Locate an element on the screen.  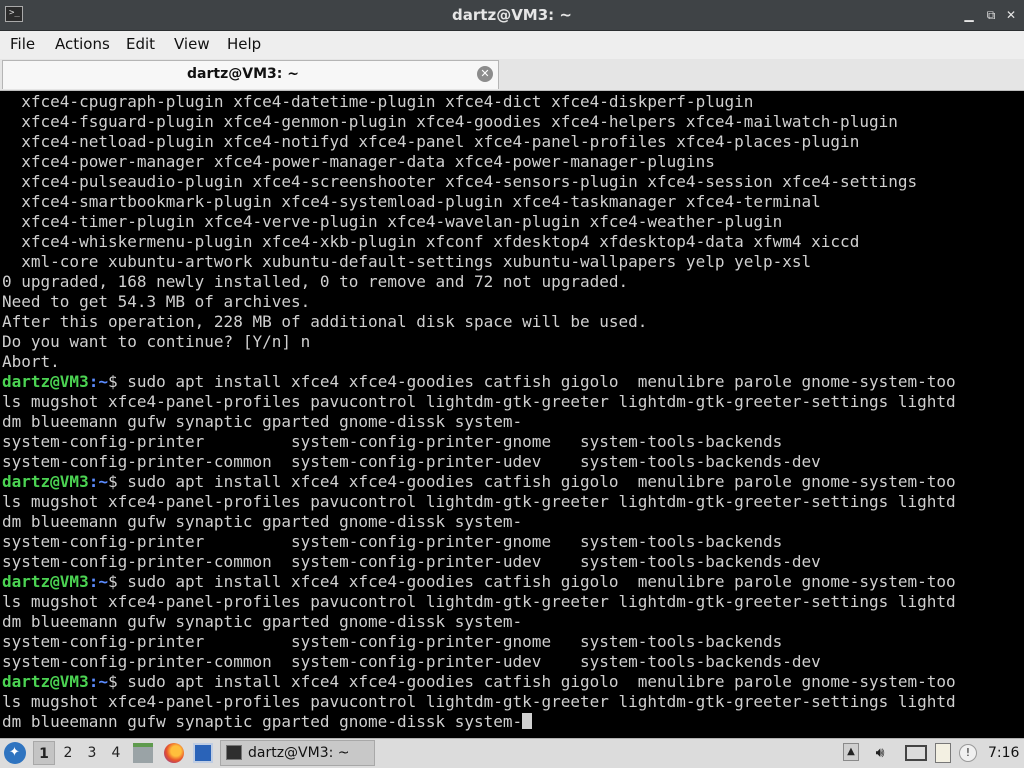
window-titlebar: >_ dartz@VM3: ~ ▁ ⧉ ✕ is located at coordinates (512, 15).